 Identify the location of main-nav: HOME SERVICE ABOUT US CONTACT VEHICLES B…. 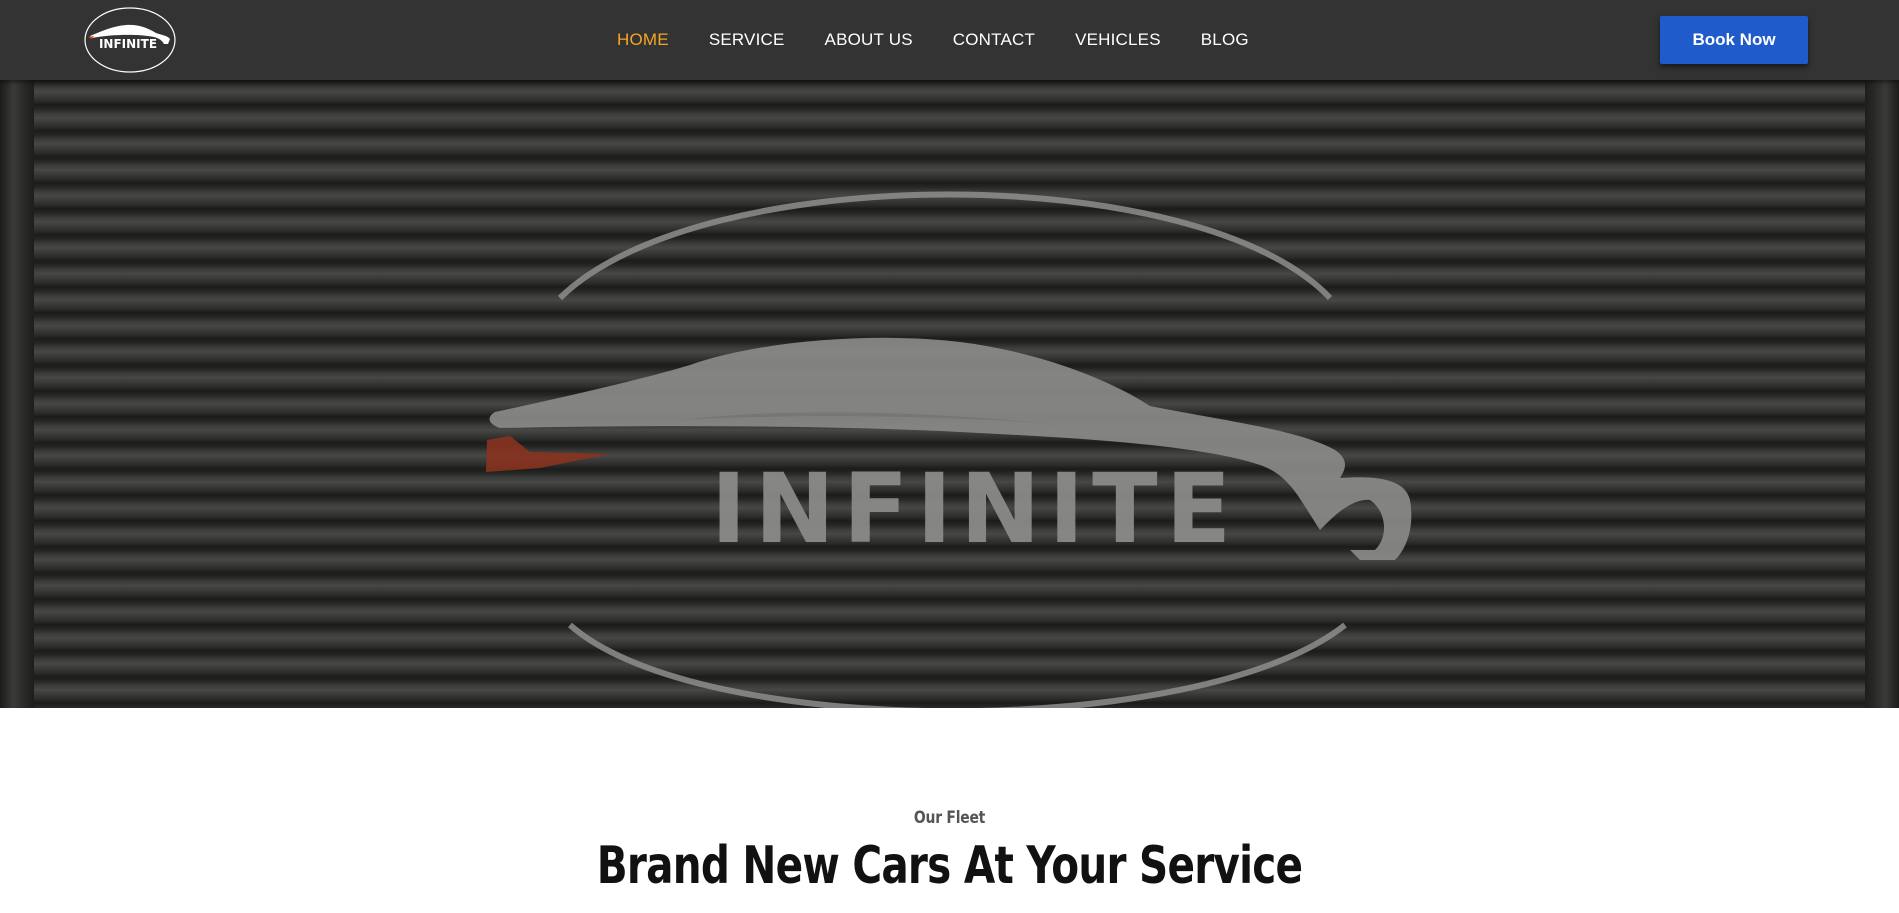
(953, 40).